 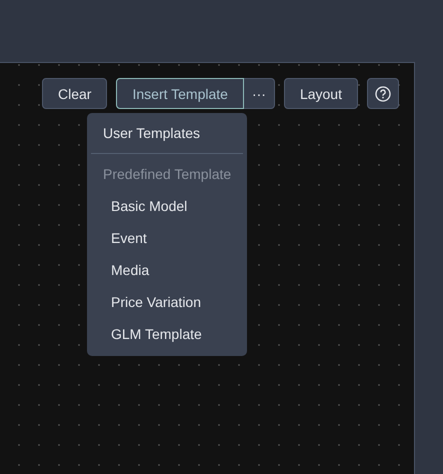 I want to click on menu-header: Predefined Template, so click(x=167, y=174).